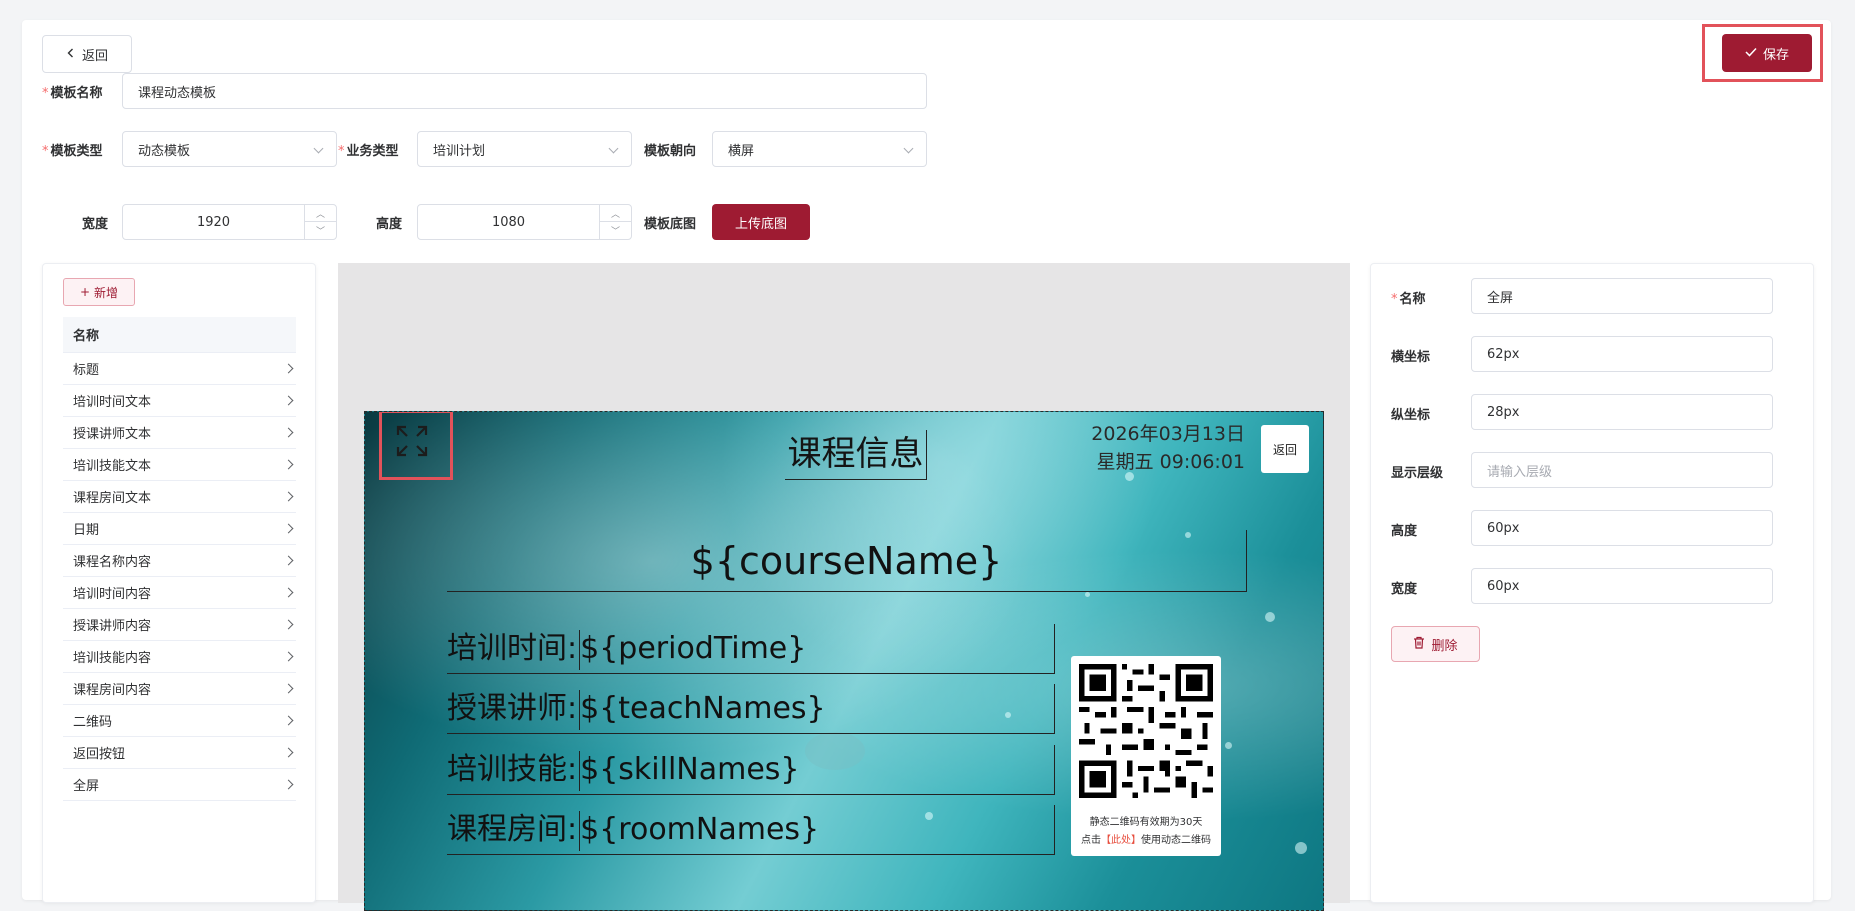 The image size is (1855, 911). What do you see at coordinates (72, 151) in the screenshot?
I see `template-type-label: * 模板类型` at bounding box center [72, 151].